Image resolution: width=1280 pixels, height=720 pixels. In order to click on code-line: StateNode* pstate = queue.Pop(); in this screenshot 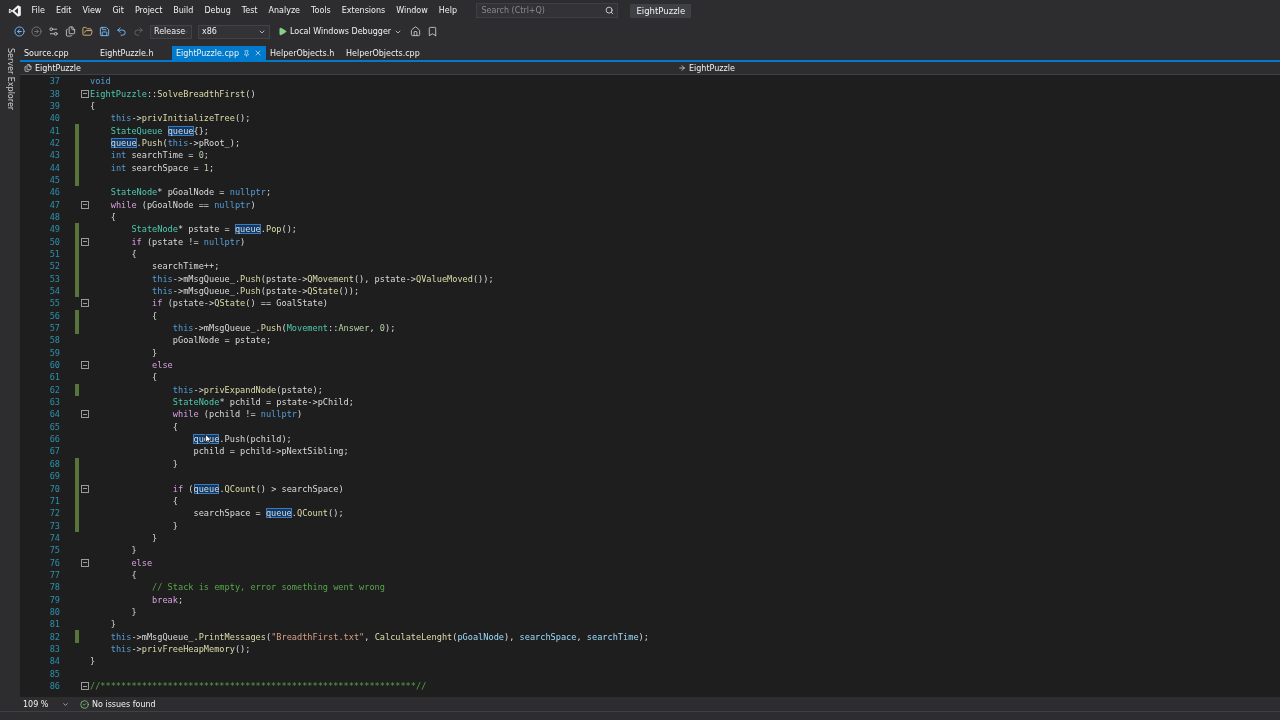, I will do `click(214, 229)`.